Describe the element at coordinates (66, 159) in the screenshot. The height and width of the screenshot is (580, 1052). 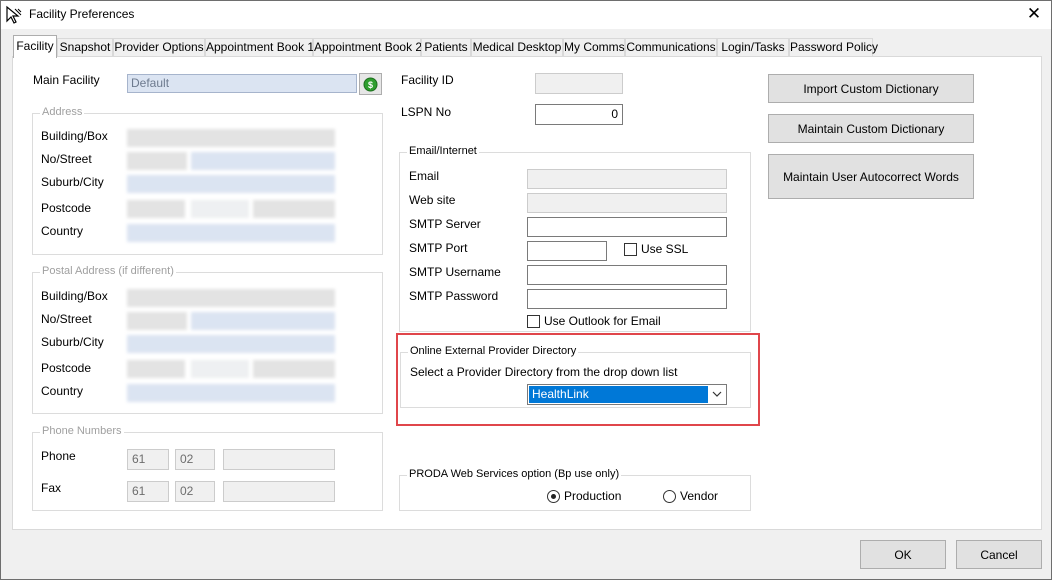
I see `address-street-label: No/Street` at that location.